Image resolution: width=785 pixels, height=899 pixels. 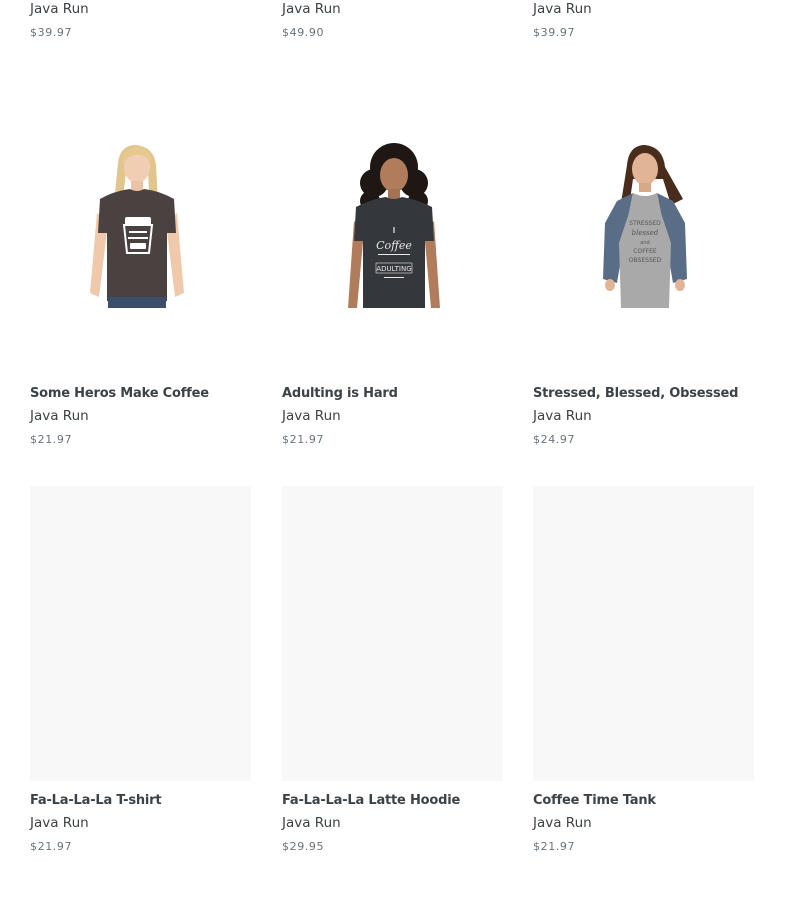 What do you see at coordinates (645, 251) in the screenshot?
I see `svg-text: COFFEE` at bounding box center [645, 251].